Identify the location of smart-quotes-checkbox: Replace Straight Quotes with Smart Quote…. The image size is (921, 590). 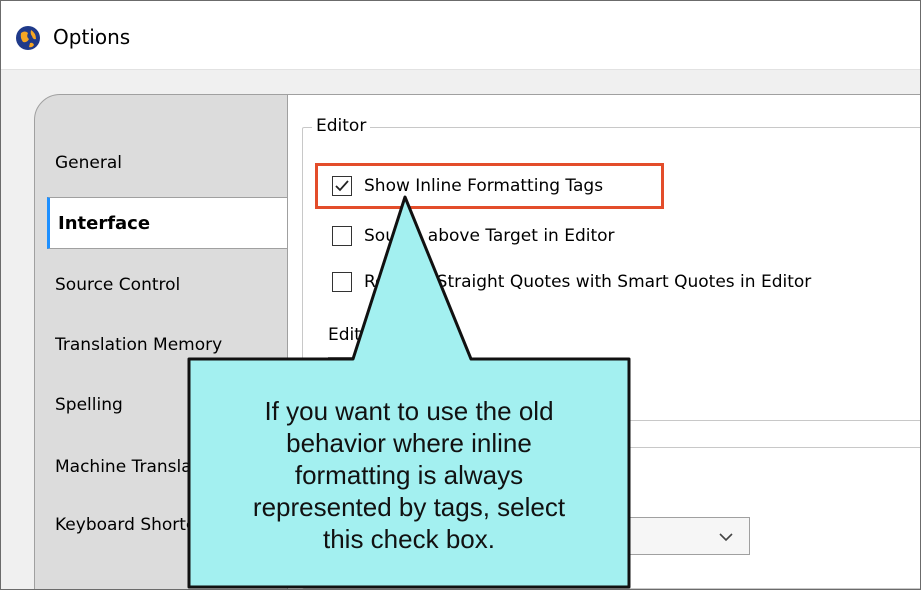
(571, 282).